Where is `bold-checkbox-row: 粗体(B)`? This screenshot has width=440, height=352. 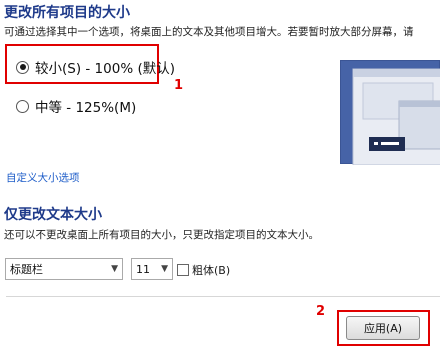
bold-checkbox-row: 粗体(B) is located at coordinates (203, 270).